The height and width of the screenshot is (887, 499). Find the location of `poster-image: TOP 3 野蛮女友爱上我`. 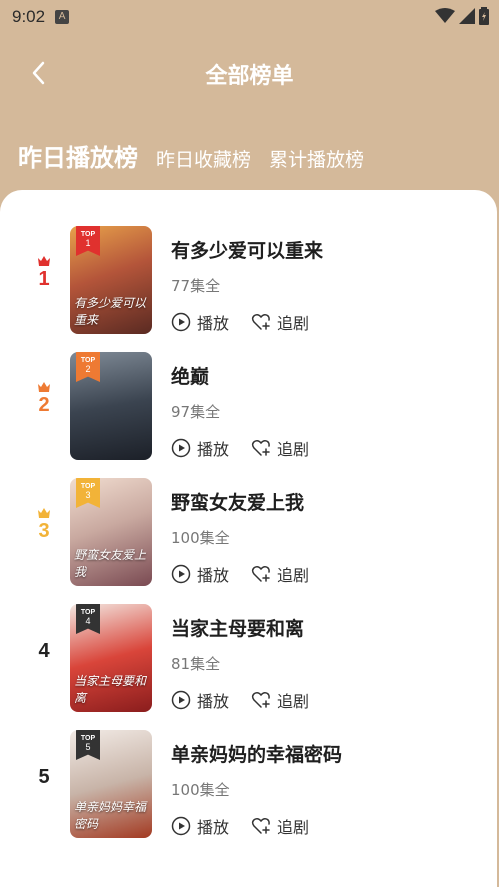

poster-image: TOP 3 野蛮女友爱上我 is located at coordinates (111, 532).